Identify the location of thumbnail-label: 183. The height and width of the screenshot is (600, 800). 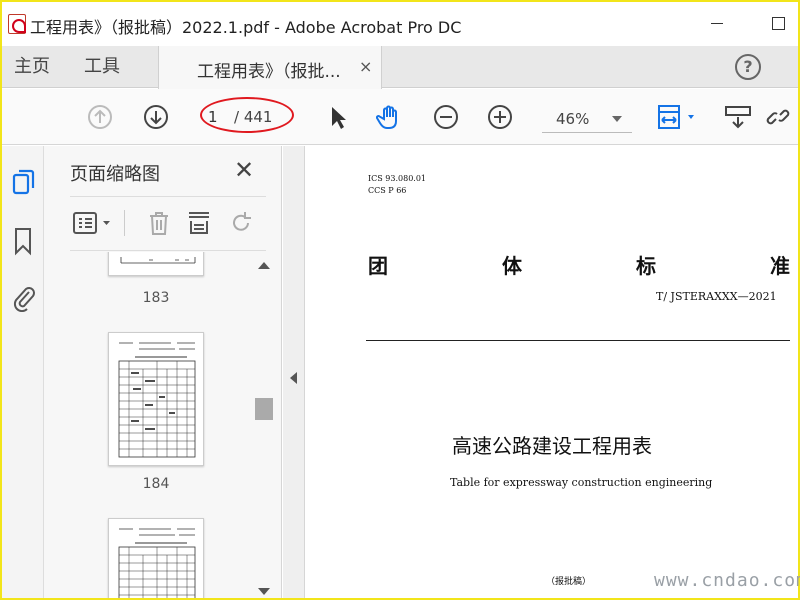
(156, 298).